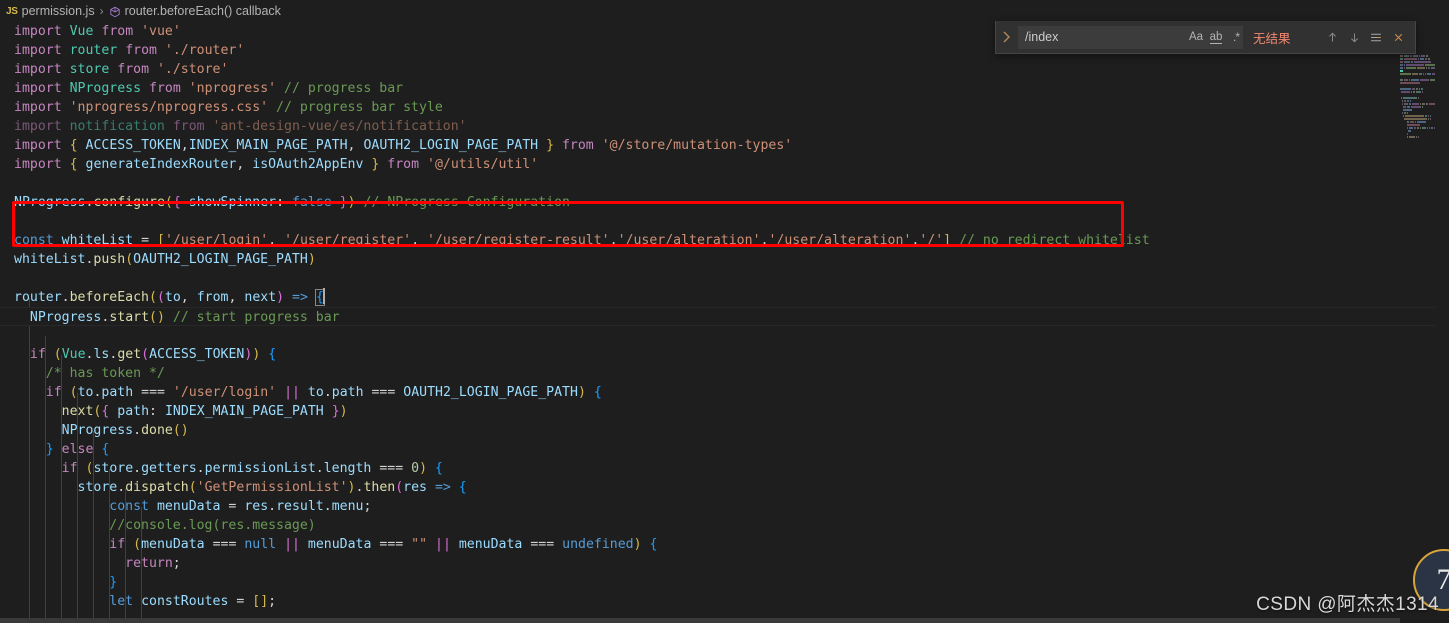 This screenshot has width=1449, height=623. What do you see at coordinates (1006, 37) in the screenshot?
I see `toggle-replace-icon` at bounding box center [1006, 37].